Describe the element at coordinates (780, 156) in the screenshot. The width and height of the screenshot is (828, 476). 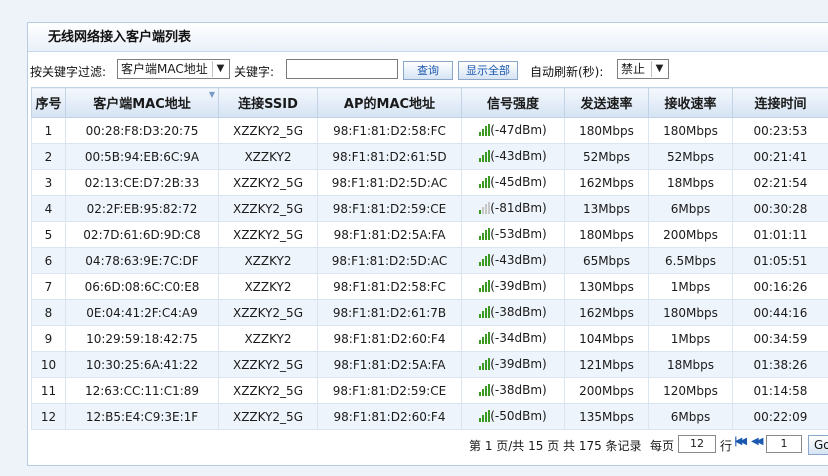
I see `cell-connect-time: 00:21:41` at that location.